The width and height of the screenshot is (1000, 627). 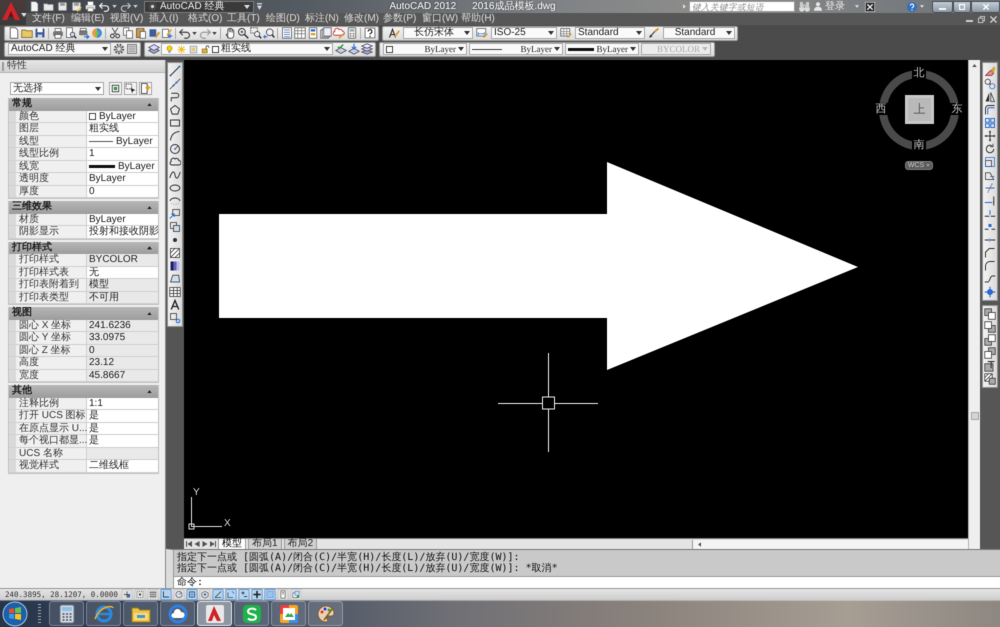 What do you see at coordinates (90, 6) in the screenshot?
I see `printer-icon` at bounding box center [90, 6].